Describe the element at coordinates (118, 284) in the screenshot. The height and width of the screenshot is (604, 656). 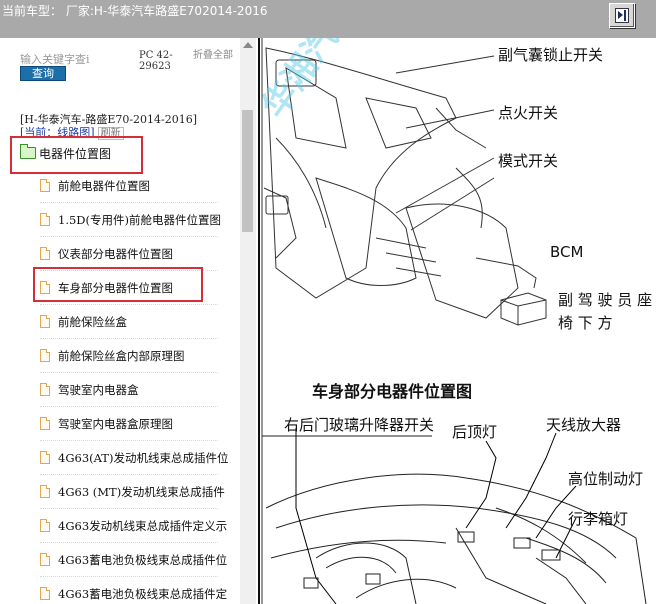
I see `highlight-box-item` at that location.